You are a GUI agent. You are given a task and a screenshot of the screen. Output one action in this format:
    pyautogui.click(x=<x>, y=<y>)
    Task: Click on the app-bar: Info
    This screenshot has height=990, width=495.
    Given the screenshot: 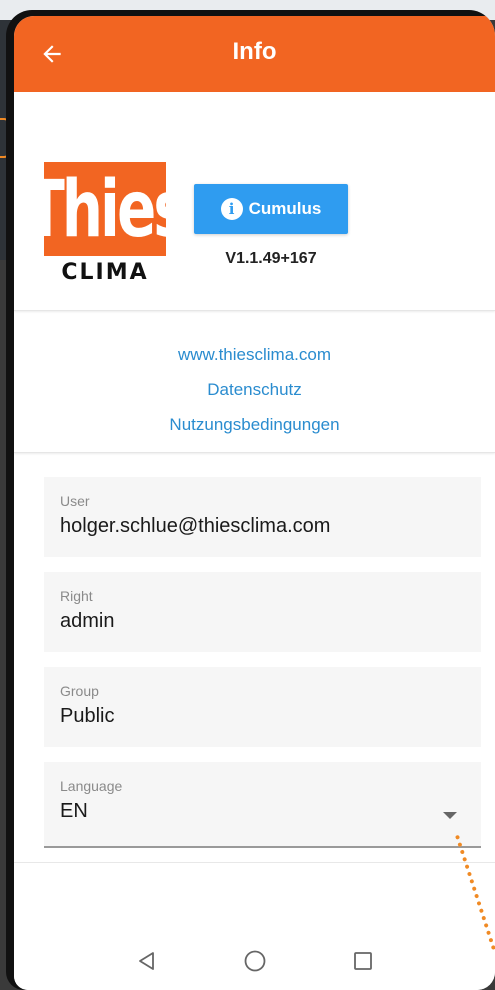 What is the action you would take?
    pyautogui.click(x=254, y=54)
    